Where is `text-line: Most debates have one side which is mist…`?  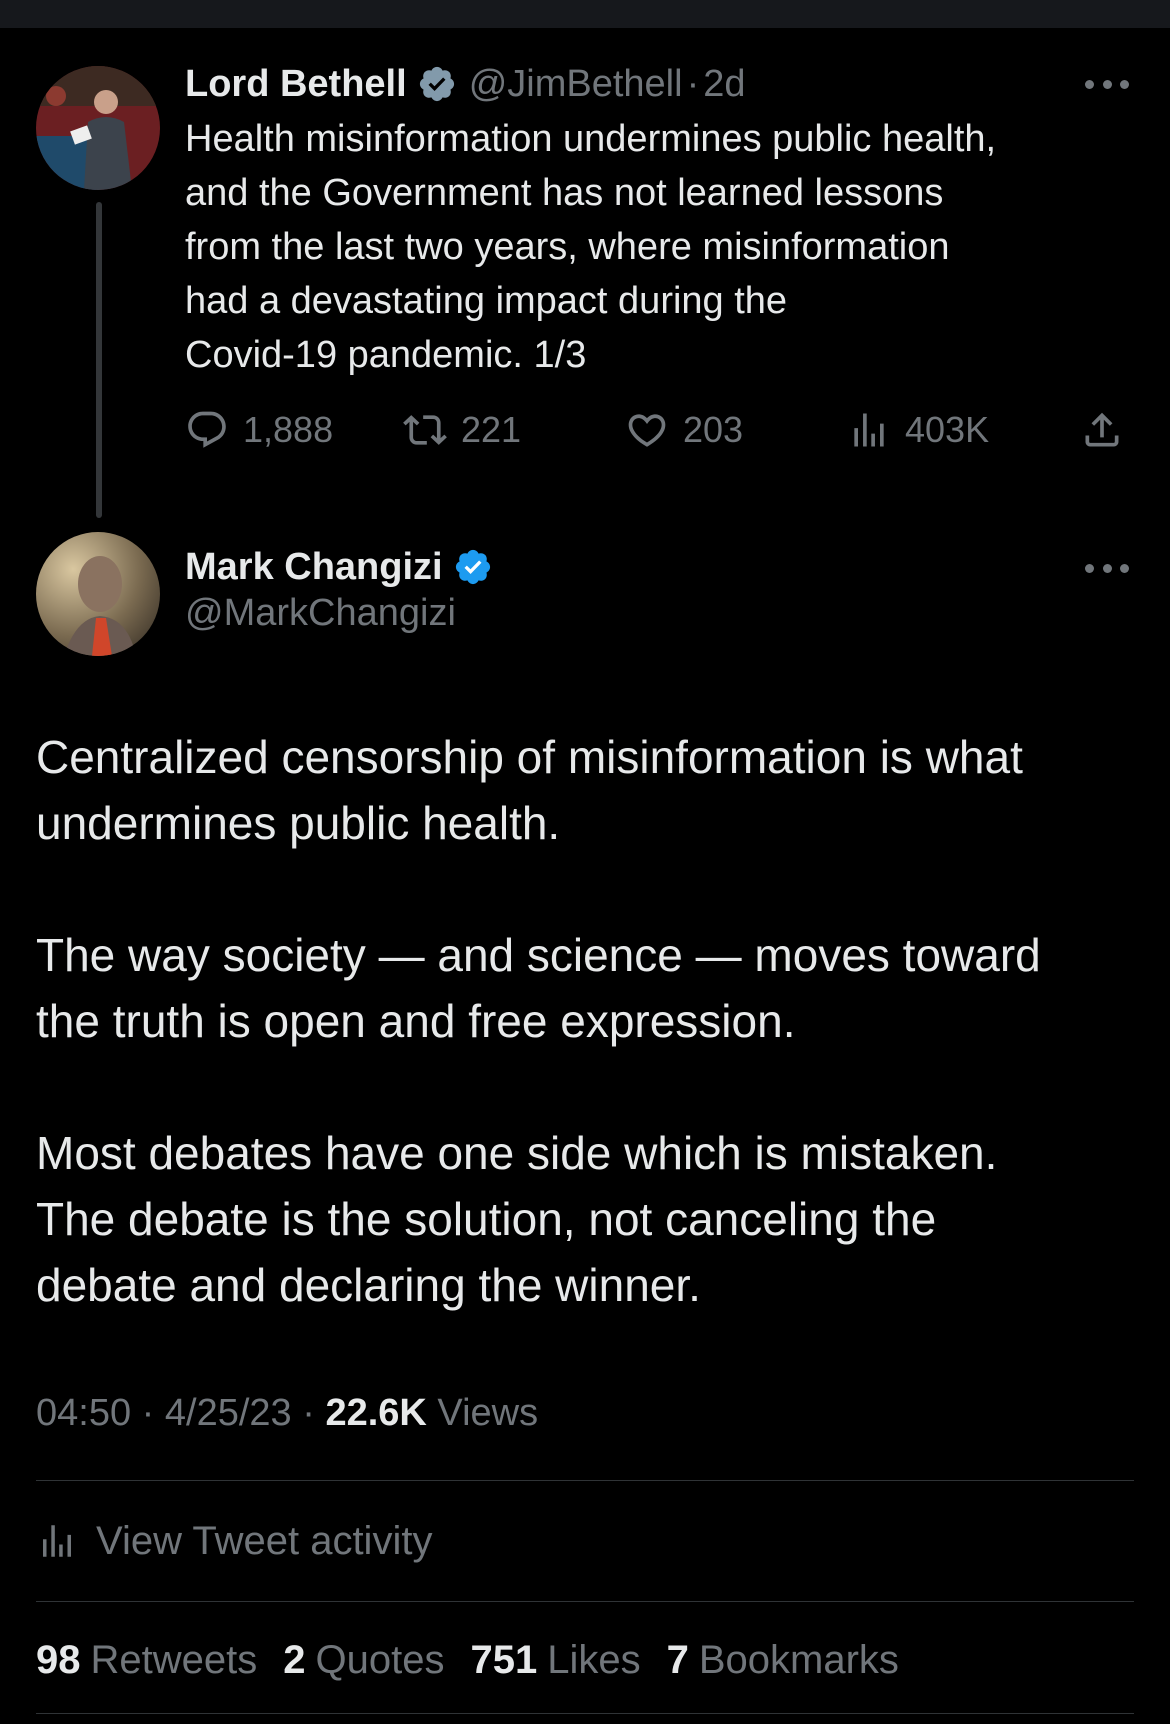 text-line: Most debates have one side which is mist… is located at coordinates (517, 1153).